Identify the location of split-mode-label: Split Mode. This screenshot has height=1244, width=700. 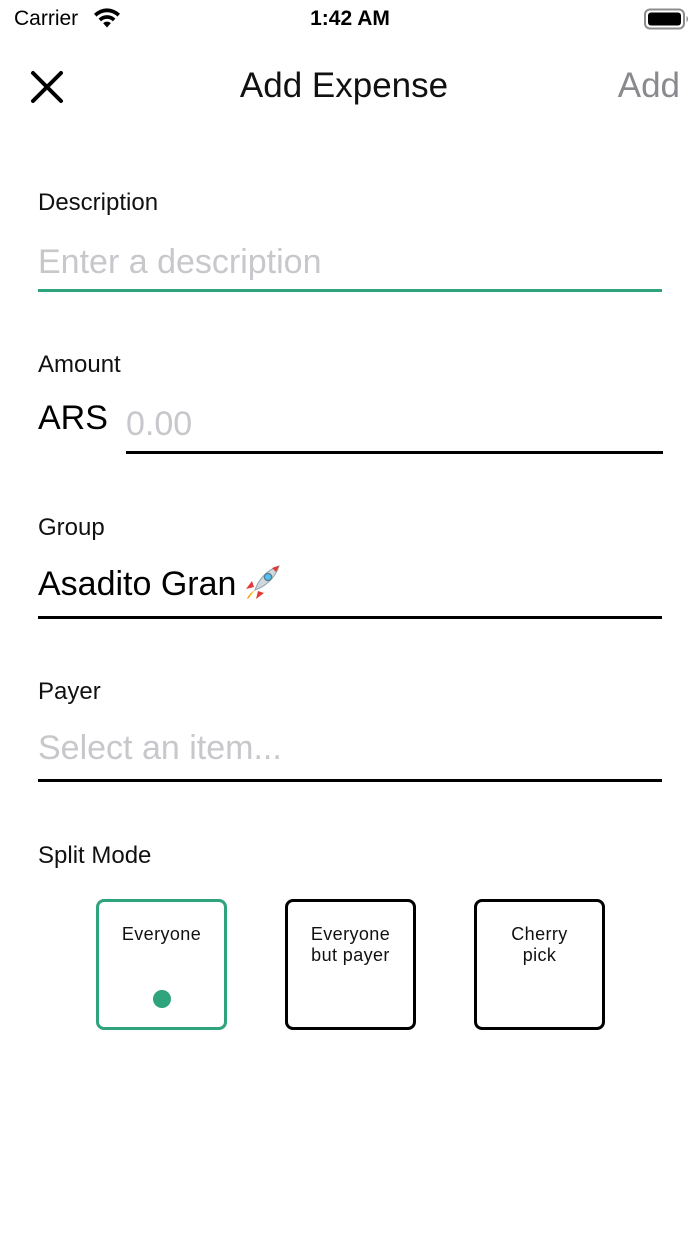
(95, 855).